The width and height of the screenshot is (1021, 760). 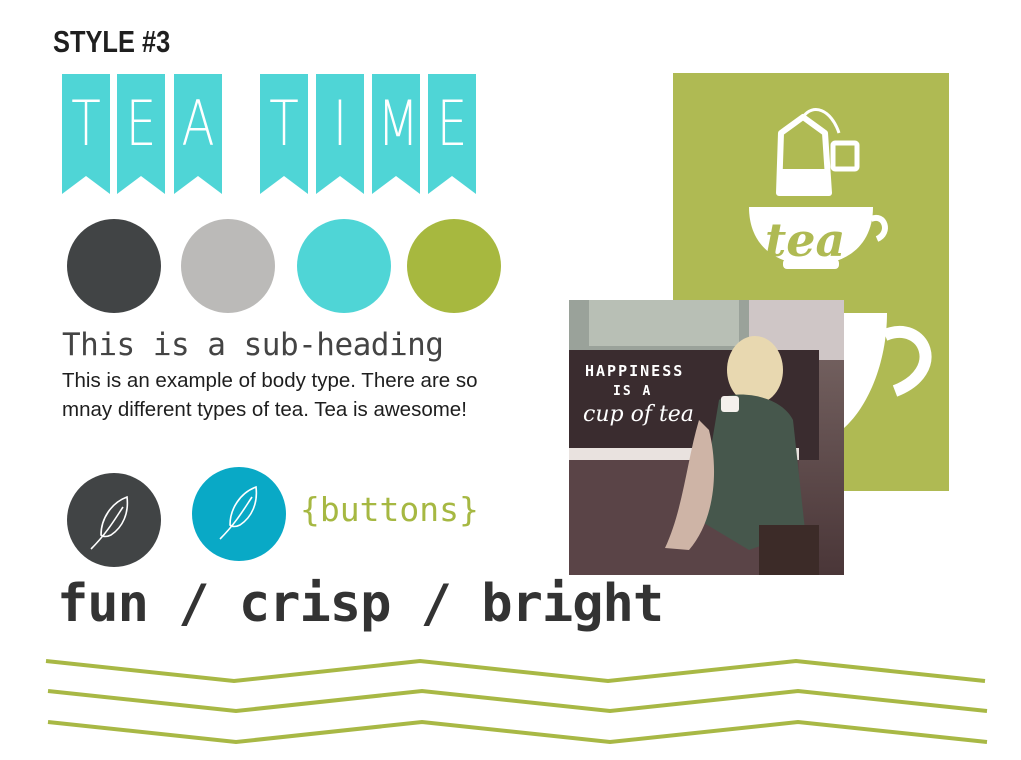 I want to click on buttons-label: {buttons}, so click(x=389, y=509).